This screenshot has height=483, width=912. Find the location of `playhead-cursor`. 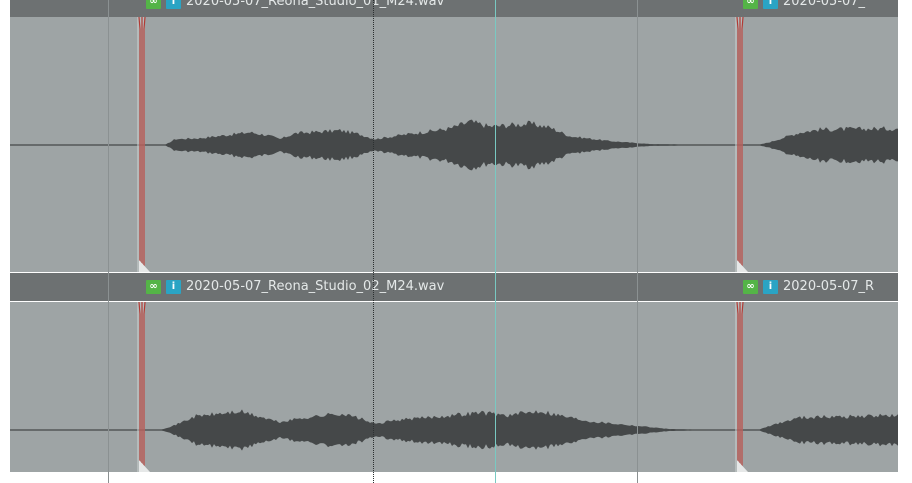

playhead-cursor is located at coordinates (495, 241).